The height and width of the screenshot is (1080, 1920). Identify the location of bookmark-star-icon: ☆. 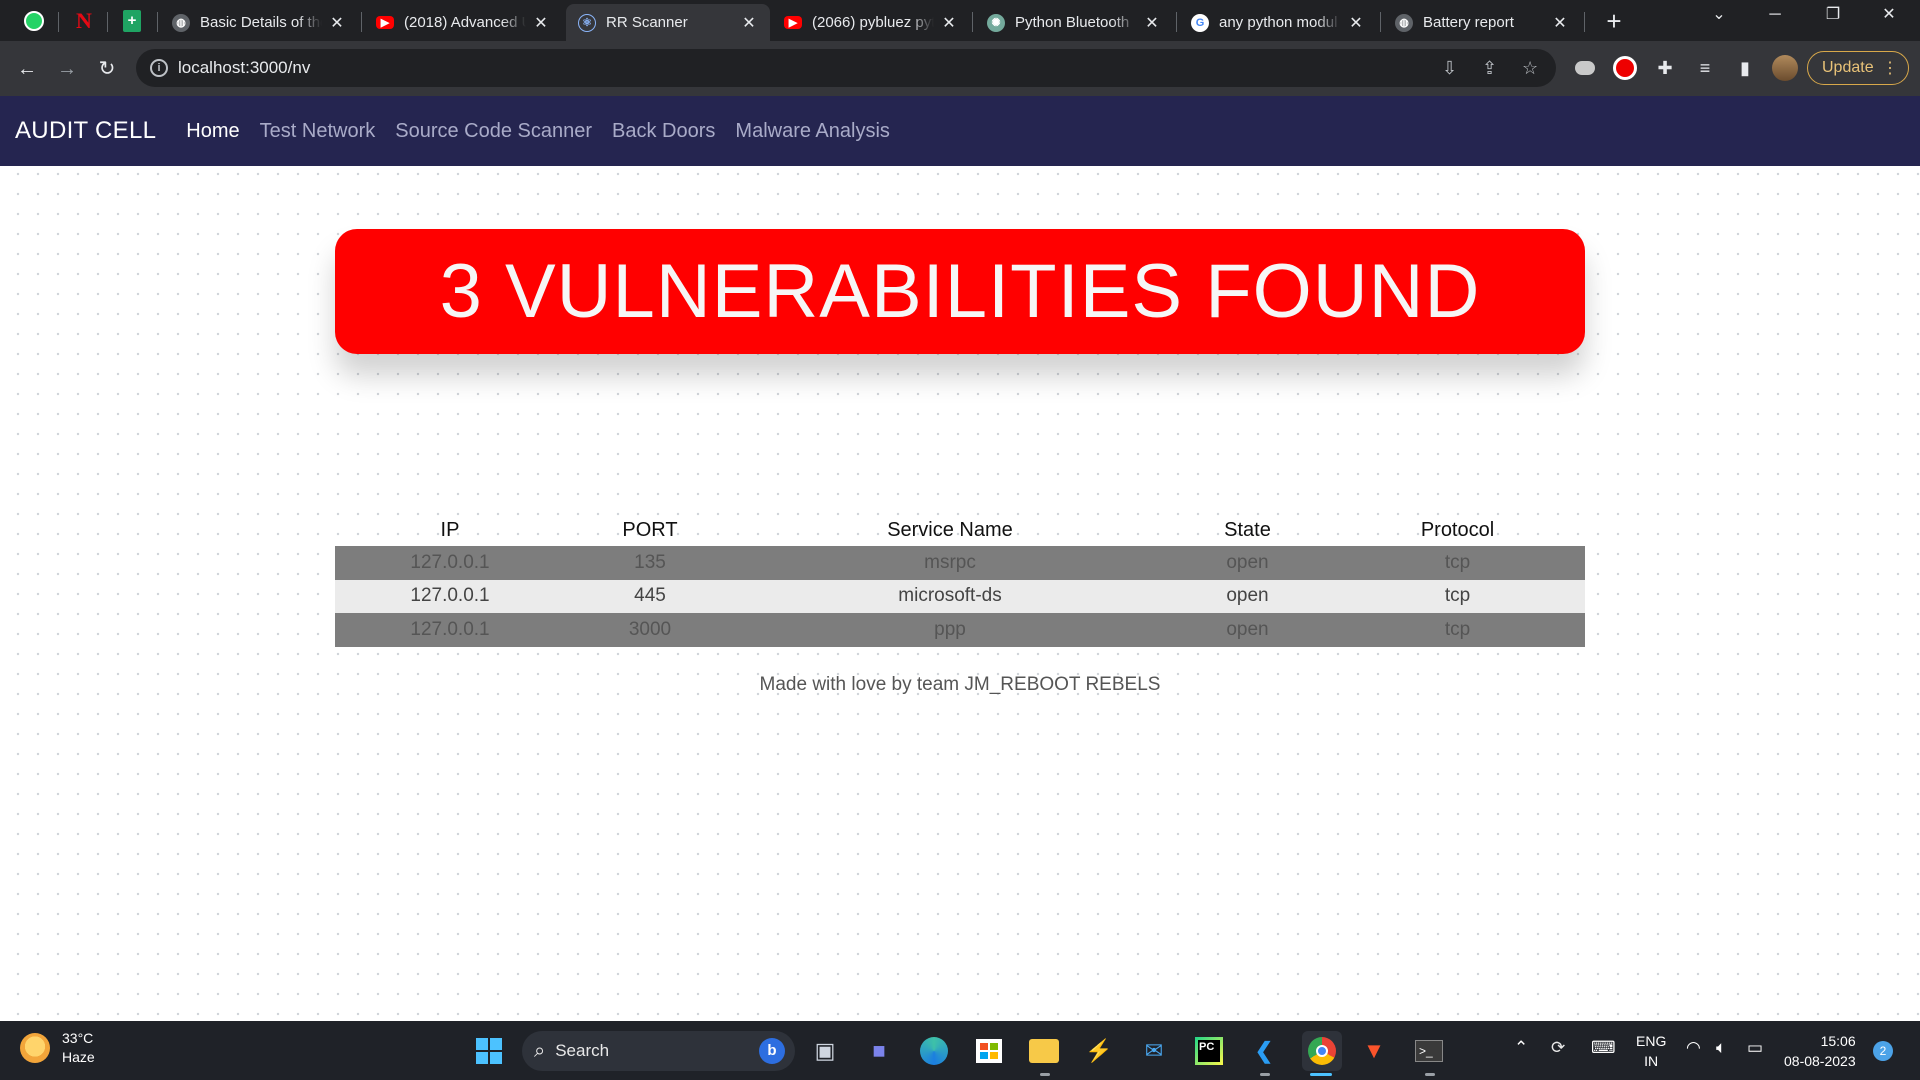
(1530, 68).